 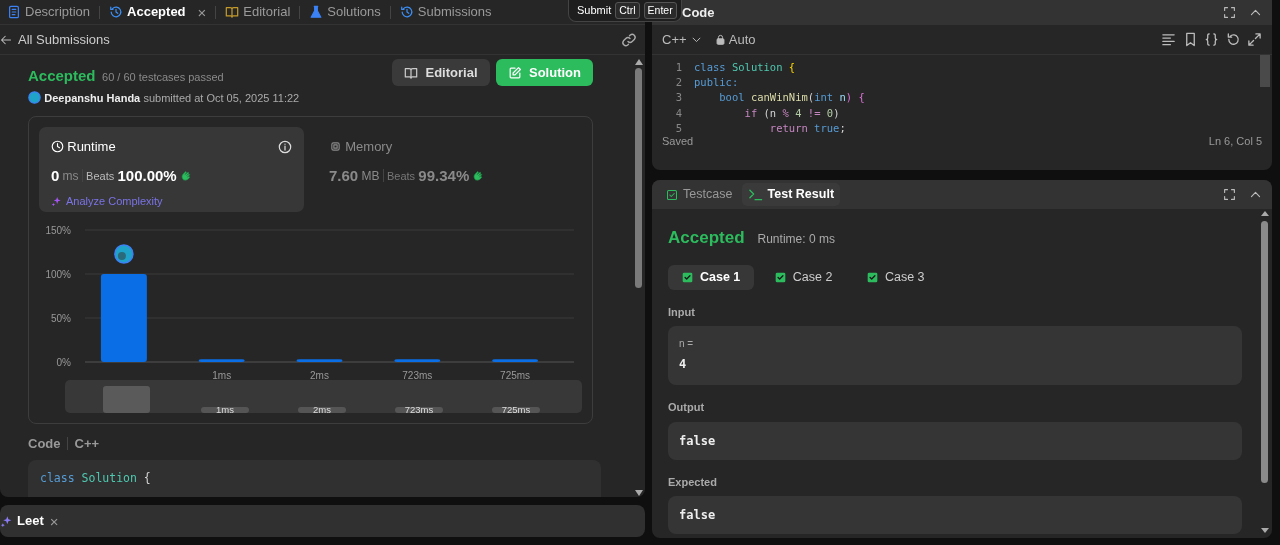 What do you see at coordinates (627, 10) in the screenshot?
I see `key-cap: Ctrl` at bounding box center [627, 10].